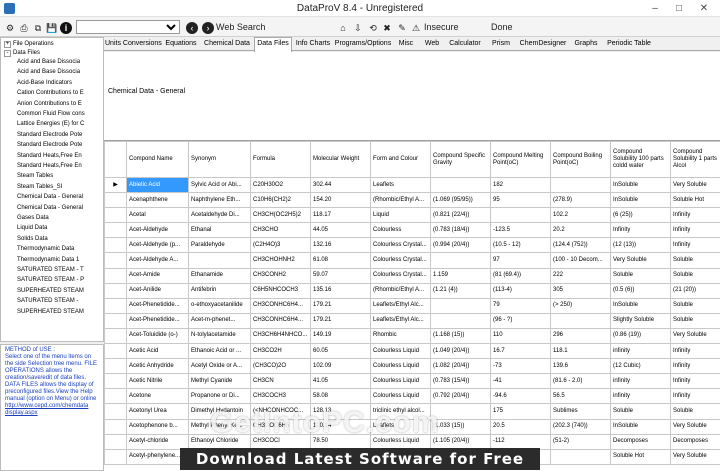  I want to click on table-cell: CH3COCH3, so click(280, 396).